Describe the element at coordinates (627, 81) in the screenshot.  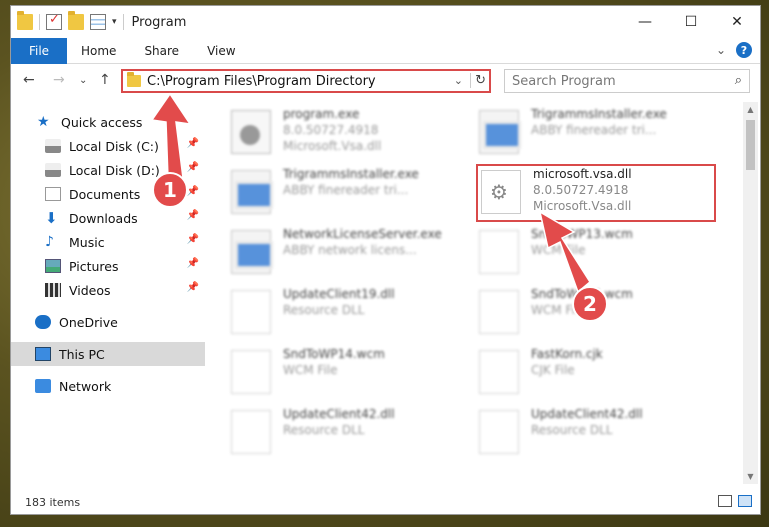
I see `search-input: Search Program ⌕` at that location.